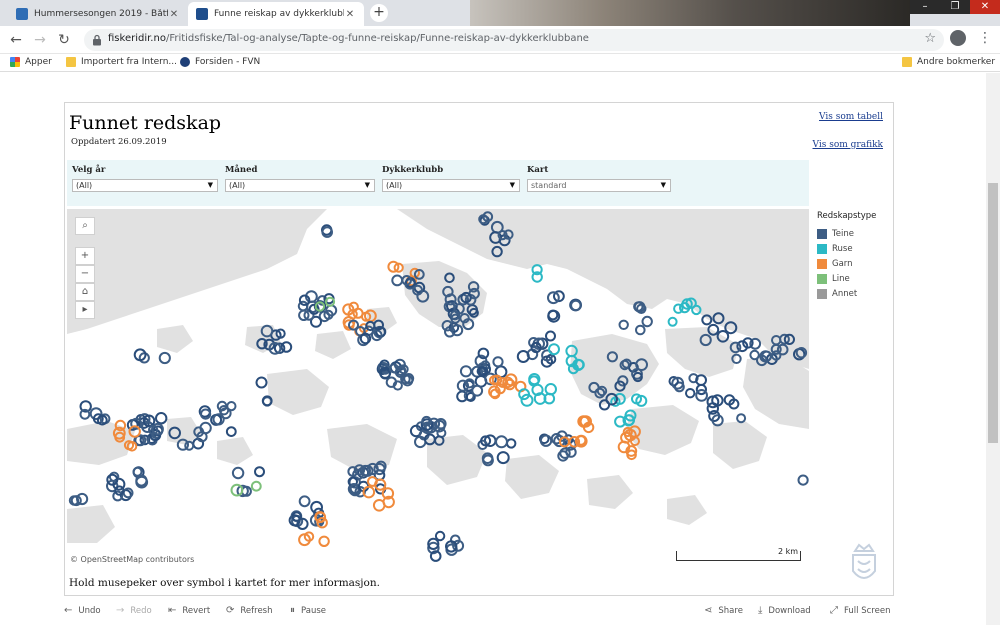  Describe the element at coordinates (220, 62) in the screenshot. I see `bookmark-fvn: Forsiden - FVN` at that location.